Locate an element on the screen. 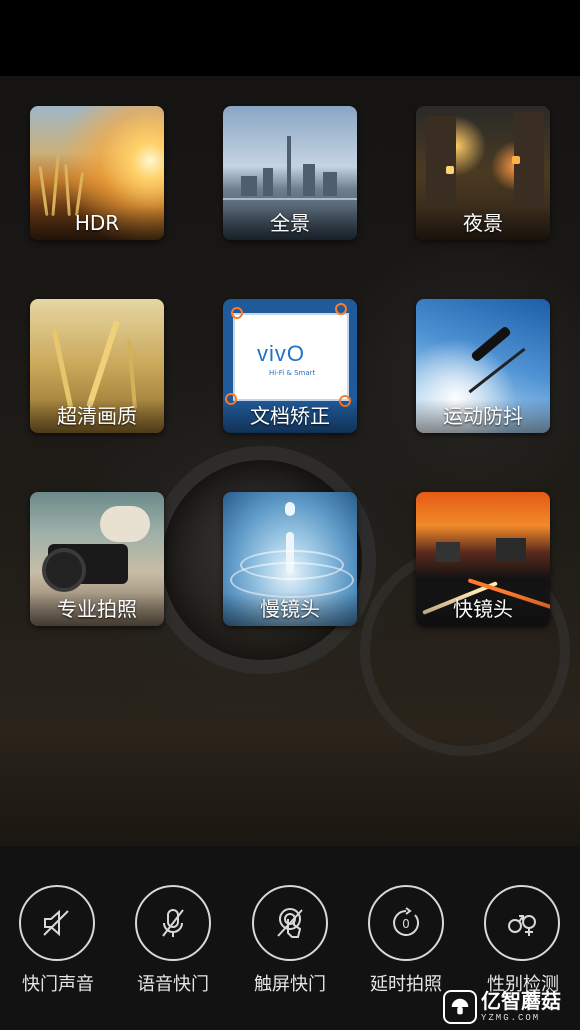 This screenshot has width=580, height=1030. gender-detect-button is located at coordinates (522, 923).